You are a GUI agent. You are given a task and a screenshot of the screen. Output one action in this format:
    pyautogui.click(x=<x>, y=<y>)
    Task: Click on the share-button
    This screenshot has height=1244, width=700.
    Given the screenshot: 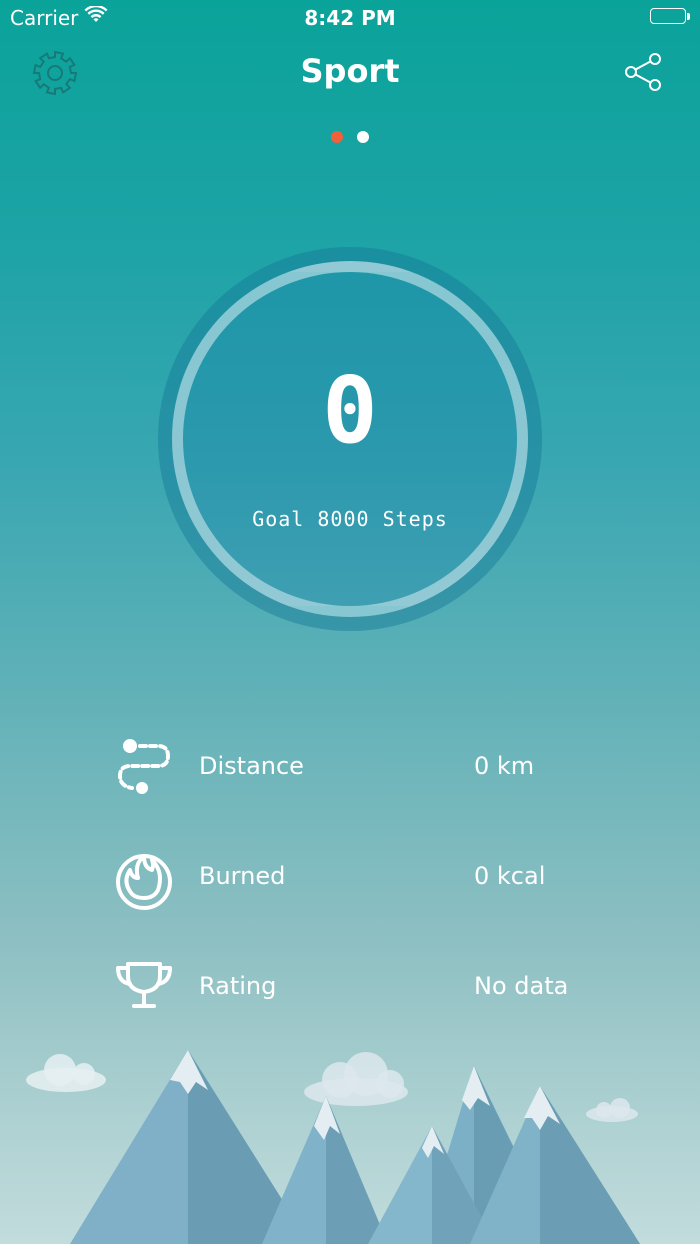 What is the action you would take?
    pyautogui.click(x=644, y=72)
    